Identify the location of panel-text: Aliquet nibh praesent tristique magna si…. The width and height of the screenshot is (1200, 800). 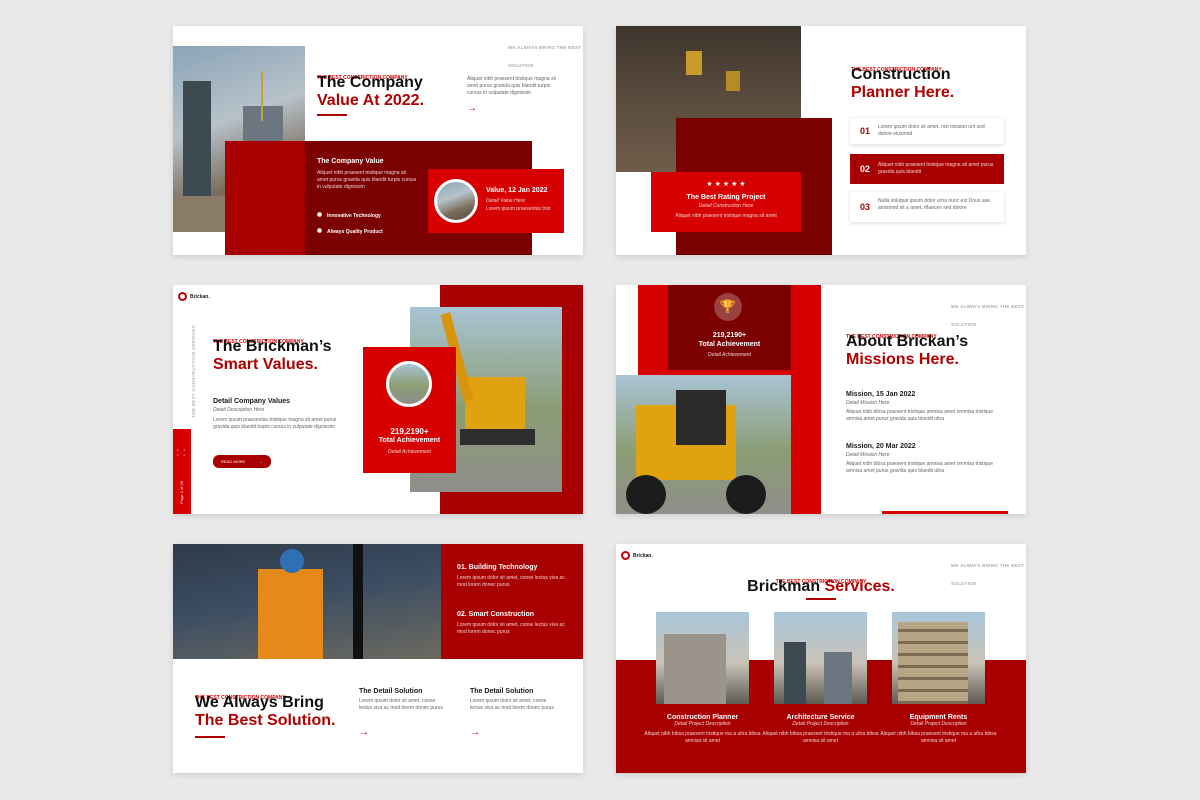
(367, 180).